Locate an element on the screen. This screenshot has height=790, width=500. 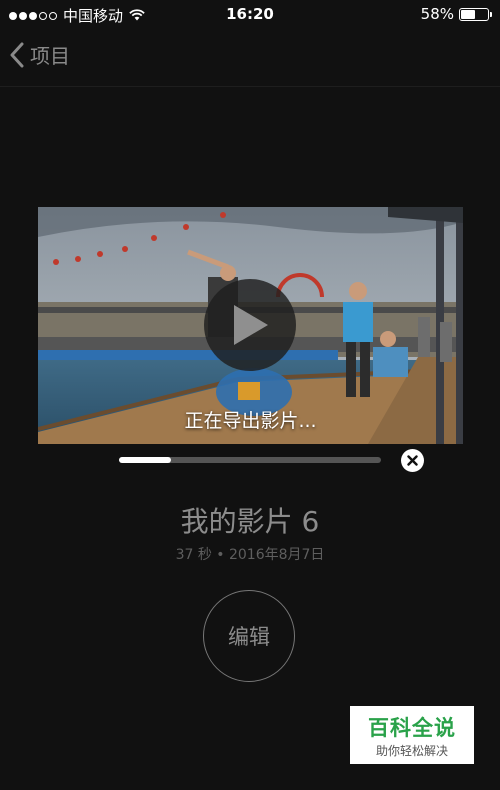
status-right: 58% is located at coordinates (456, 14).